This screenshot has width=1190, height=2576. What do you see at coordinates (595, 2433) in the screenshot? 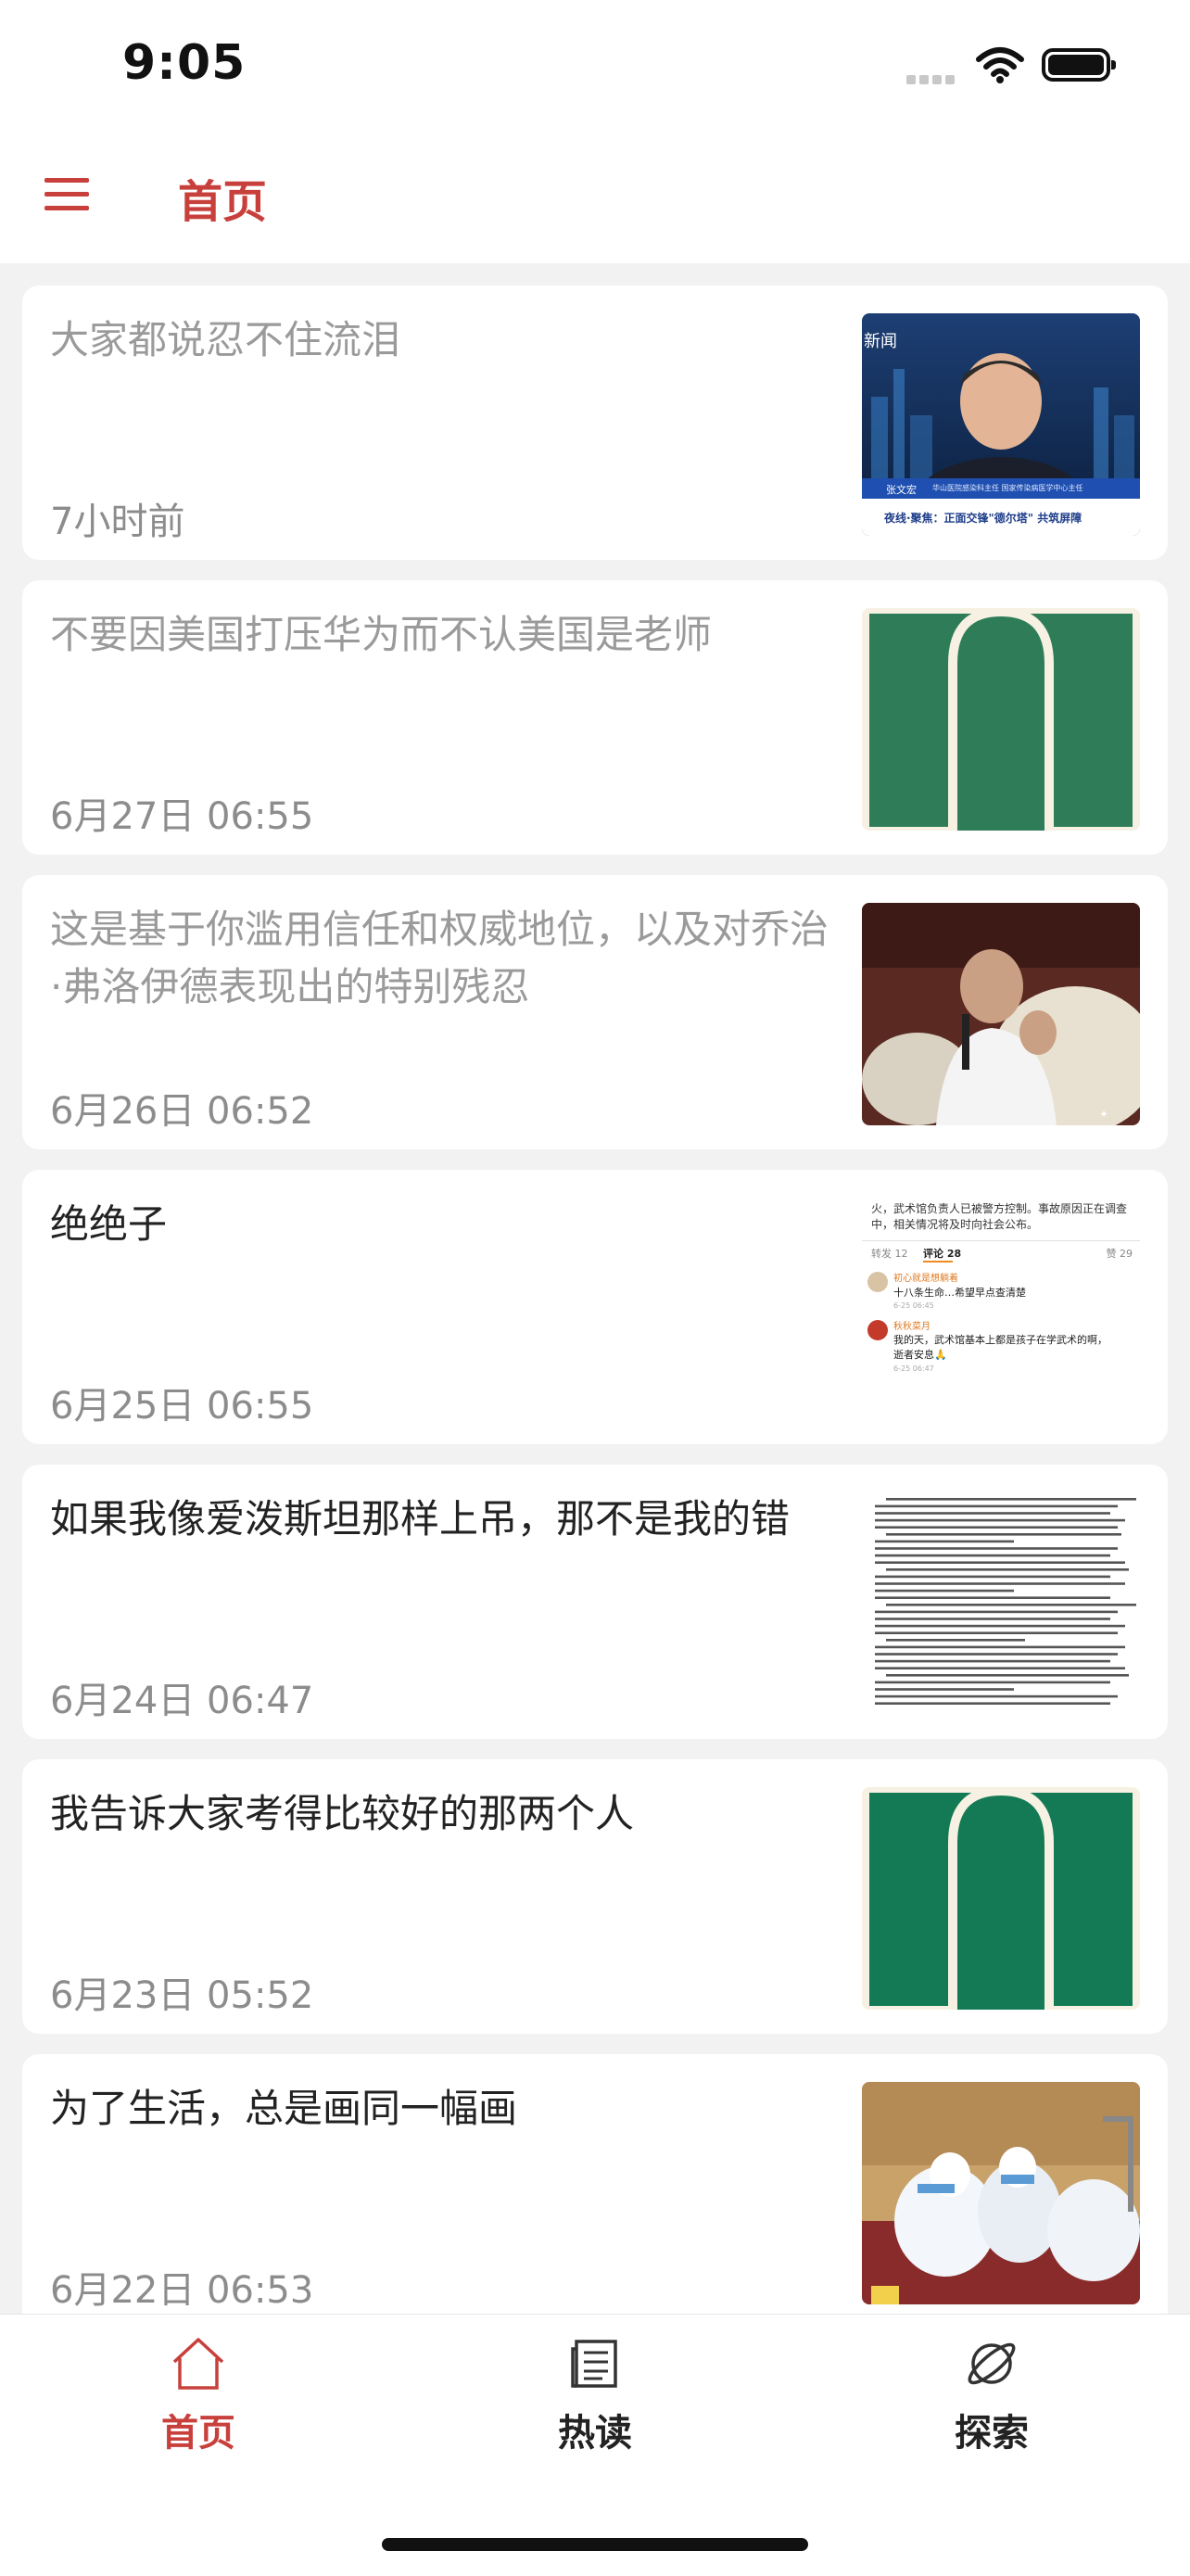
I see `tab-label: 热读` at bounding box center [595, 2433].